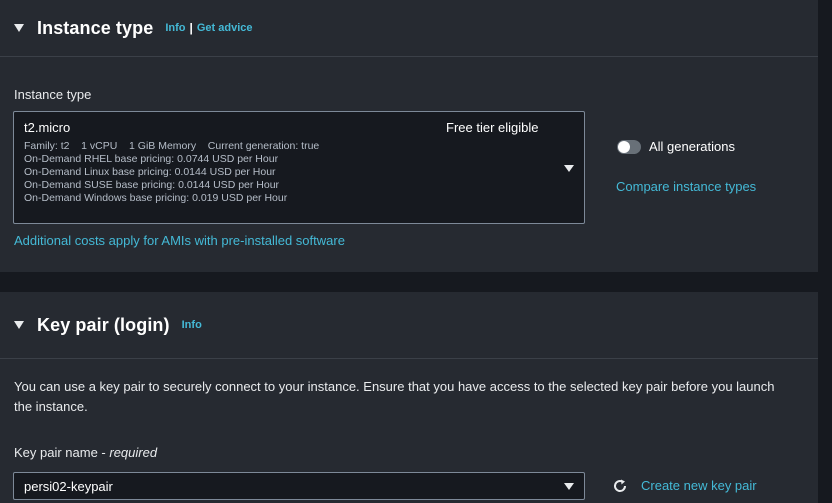 The height and width of the screenshot is (503, 832). What do you see at coordinates (686, 186) in the screenshot?
I see `compare-instance-types-link: Compare instance types` at bounding box center [686, 186].